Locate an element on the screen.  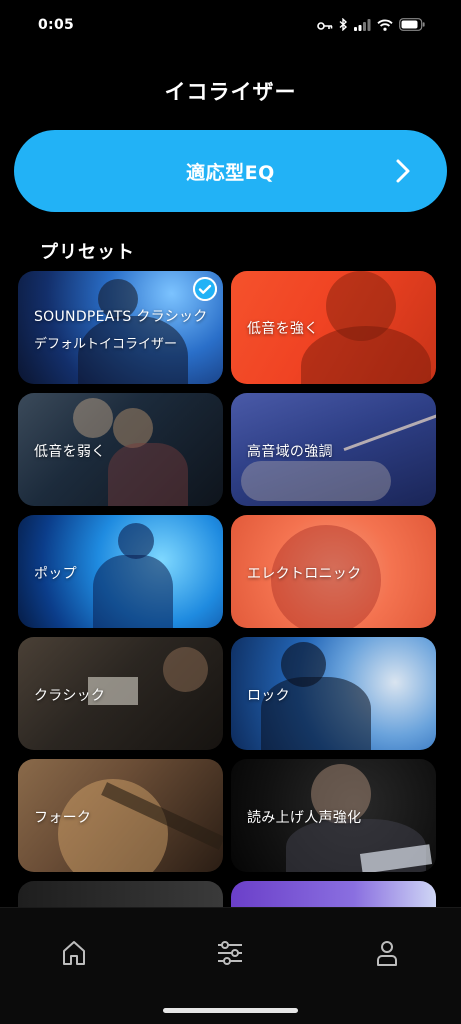
status-icons is located at coordinates (371, 25).